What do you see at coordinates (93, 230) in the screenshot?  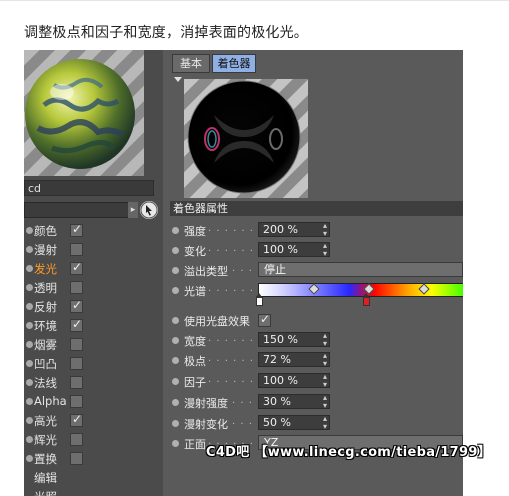 I see `channel-item: 颜色` at bounding box center [93, 230].